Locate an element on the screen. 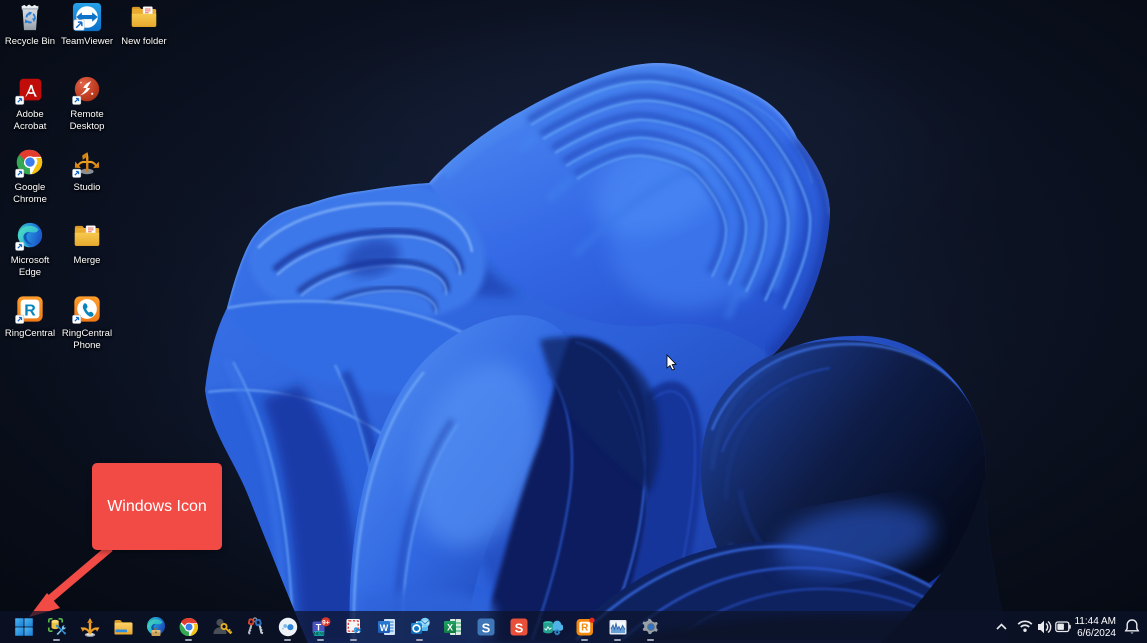 The image size is (1147, 643). svg-text: X is located at coordinates (449, 628).